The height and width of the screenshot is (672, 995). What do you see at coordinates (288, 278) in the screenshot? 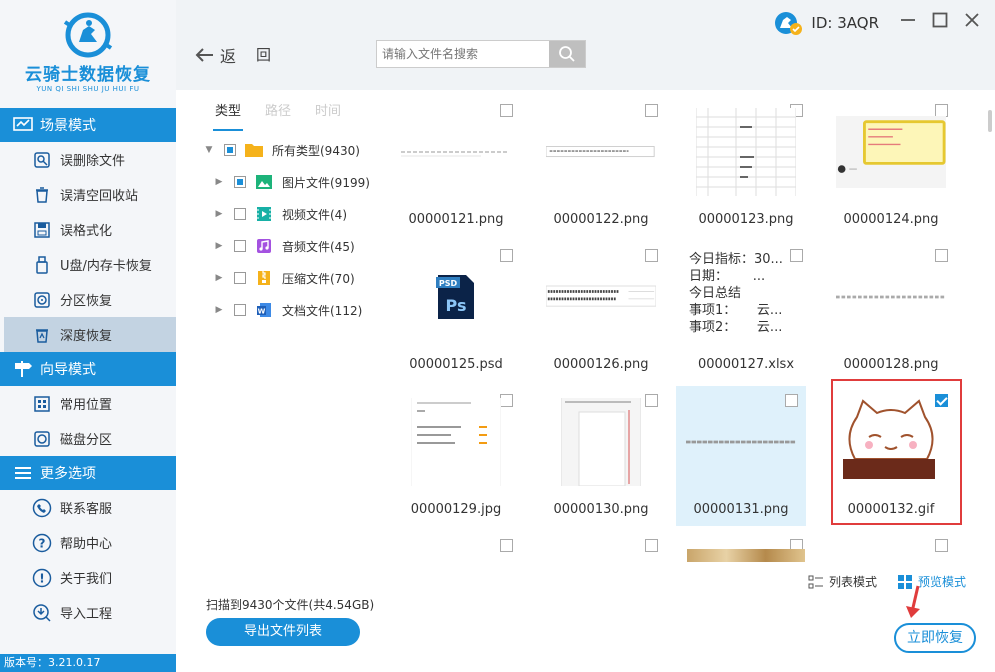
I see `tree-node-archive: ▶ 压缩文件(70)` at bounding box center [288, 278].